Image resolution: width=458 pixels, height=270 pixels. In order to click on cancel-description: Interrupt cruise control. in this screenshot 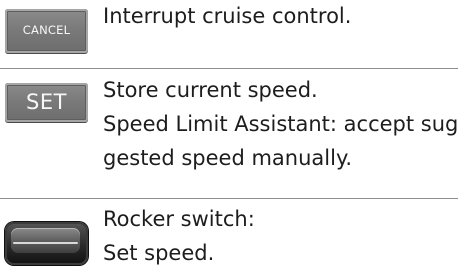, I will do `click(276, 16)`.